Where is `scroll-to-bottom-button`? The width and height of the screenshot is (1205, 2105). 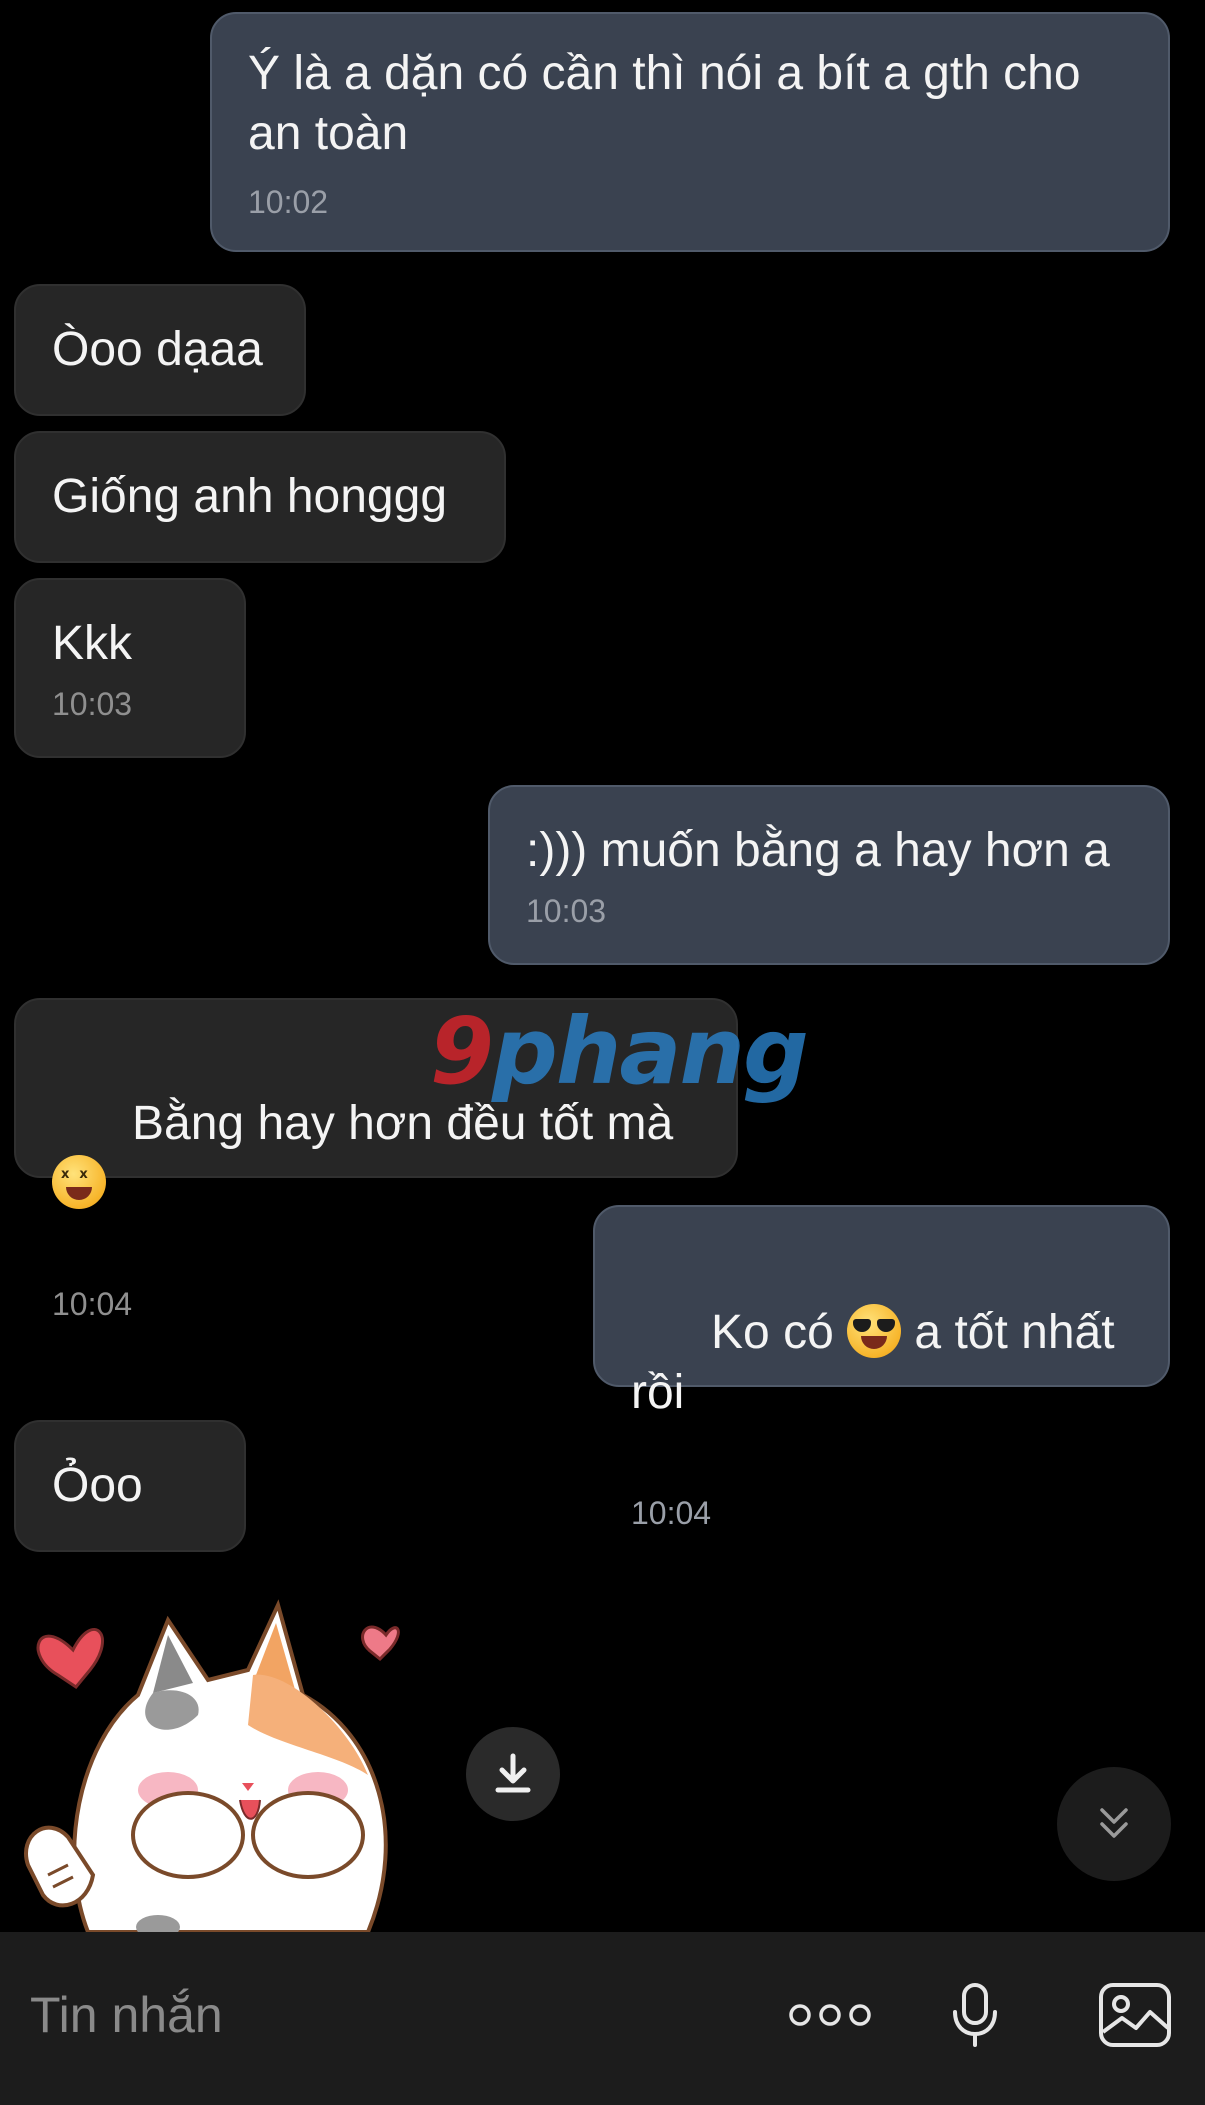
scroll-to-bottom-button is located at coordinates (1114, 1824).